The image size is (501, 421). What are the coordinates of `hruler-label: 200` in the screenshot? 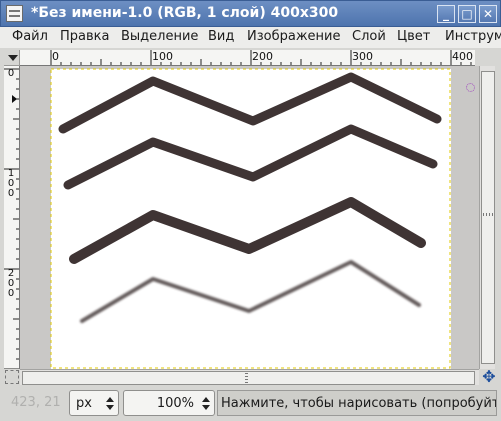 It's located at (262, 56).